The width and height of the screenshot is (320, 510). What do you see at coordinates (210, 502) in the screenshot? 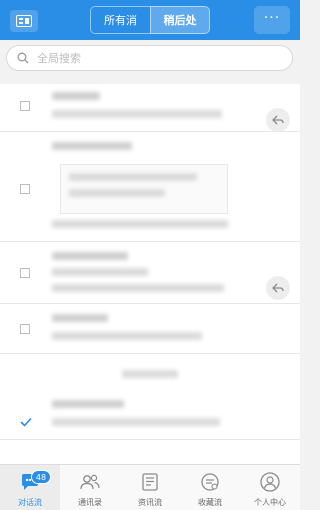
I see `tab-label: 收藏流` at bounding box center [210, 502].